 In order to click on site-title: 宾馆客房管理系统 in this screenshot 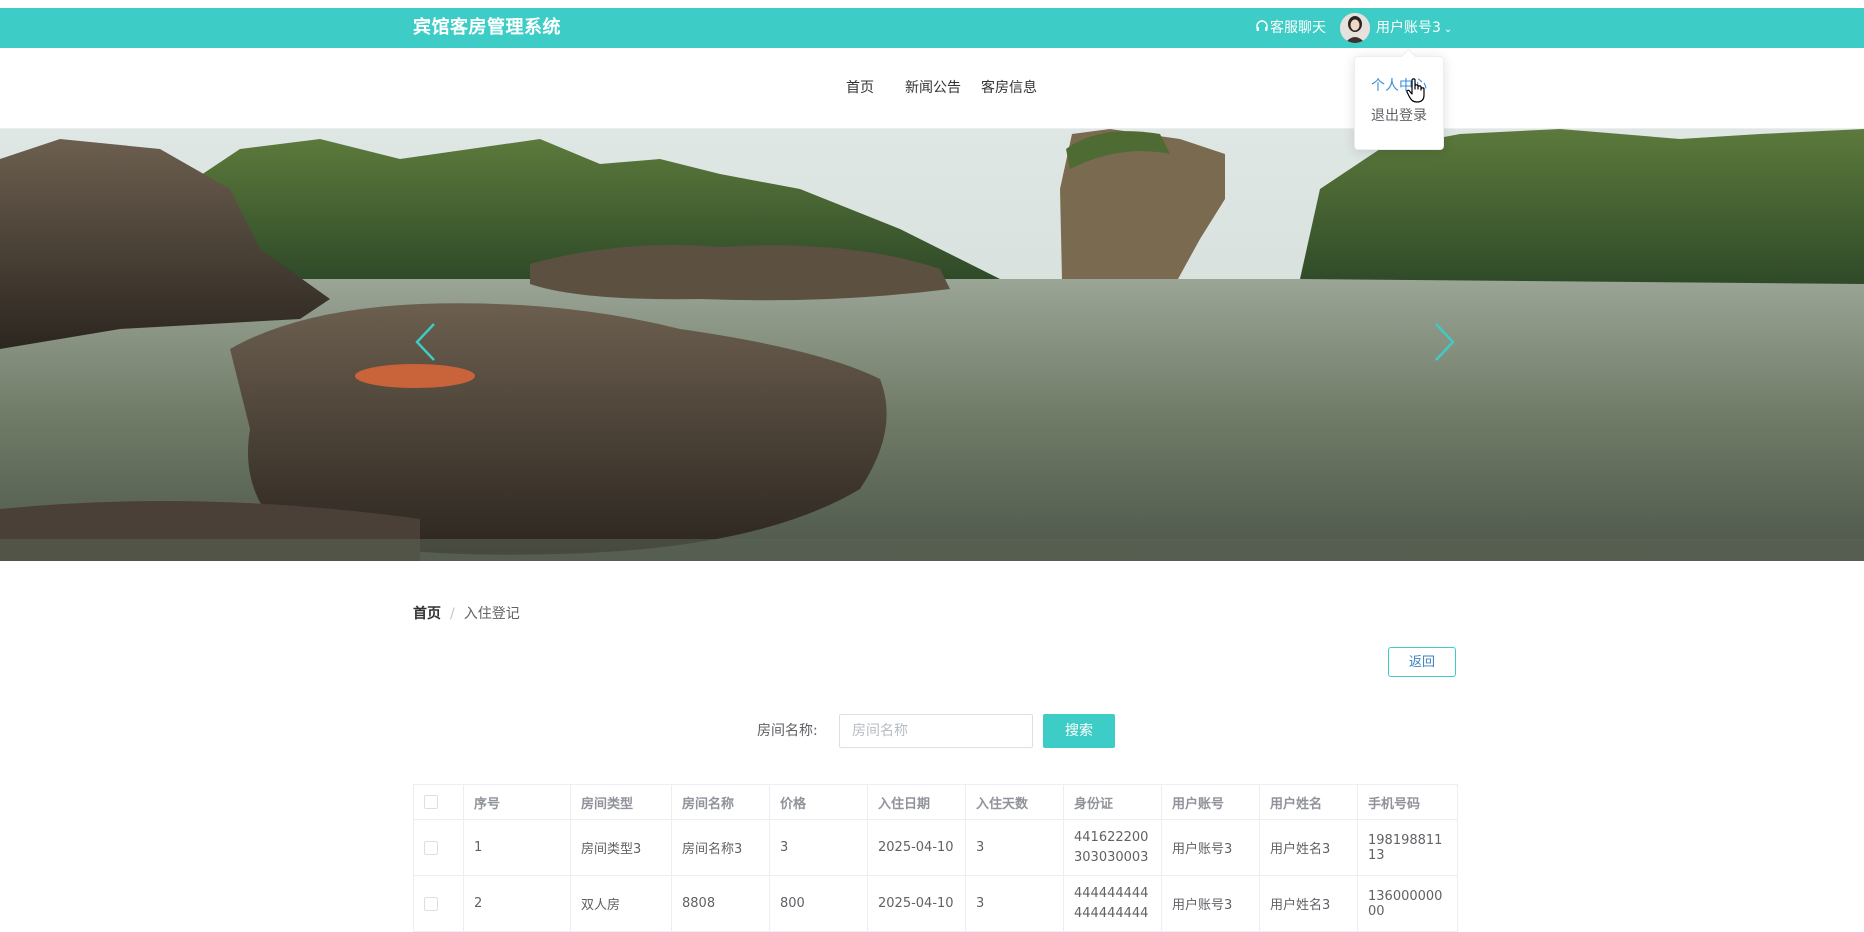, I will do `click(487, 27)`.